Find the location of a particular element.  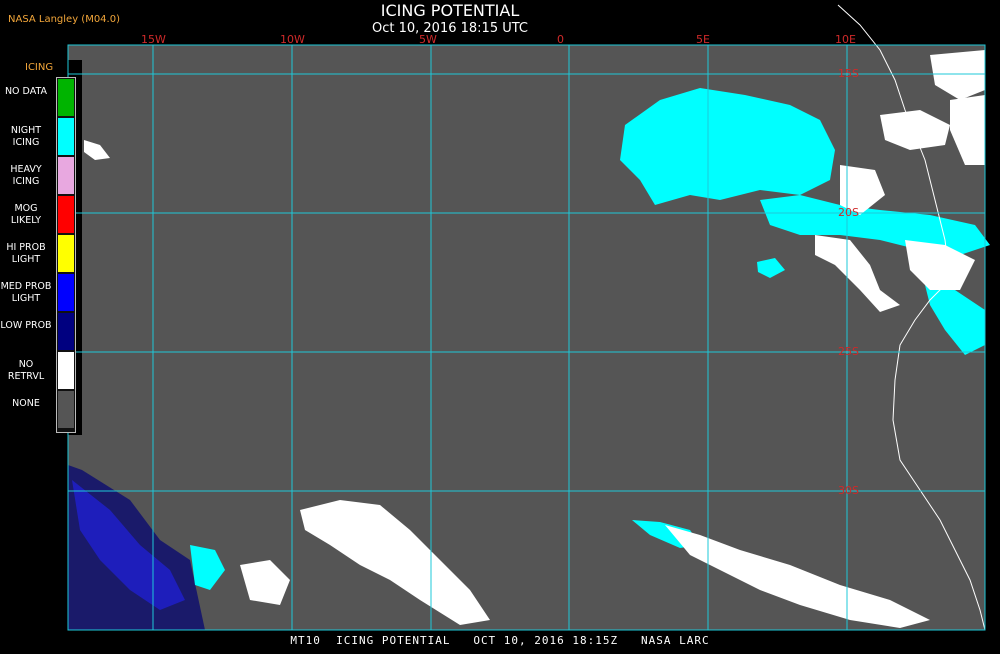

credit-label: NASA Langley (M04.0) is located at coordinates (64, 19).